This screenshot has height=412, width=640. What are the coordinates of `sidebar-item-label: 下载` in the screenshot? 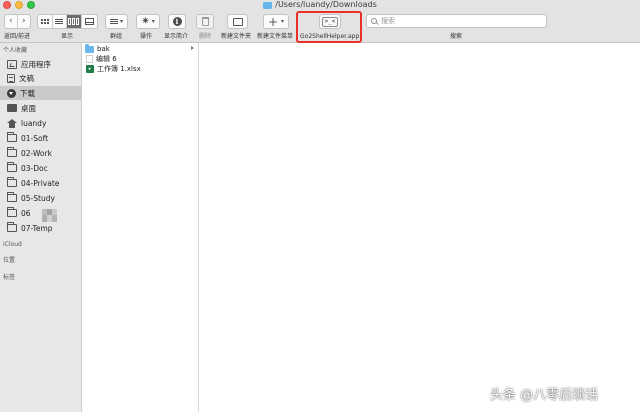 It's located at (27, 93).